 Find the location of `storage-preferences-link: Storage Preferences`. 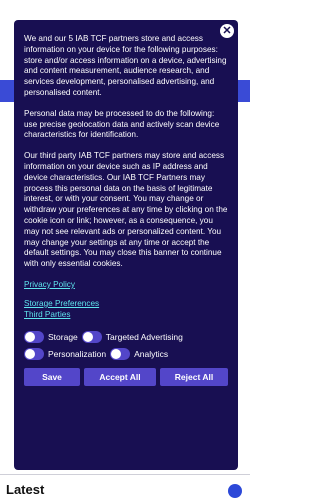

storage-preferences-link: Storage Preferences is located at coordinates (126, 304).